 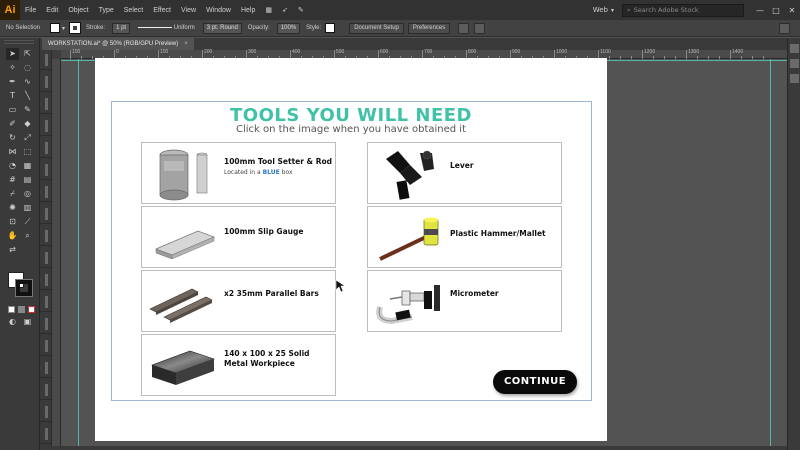 I want to click on menu-file: File, so click(x=30, y=10).